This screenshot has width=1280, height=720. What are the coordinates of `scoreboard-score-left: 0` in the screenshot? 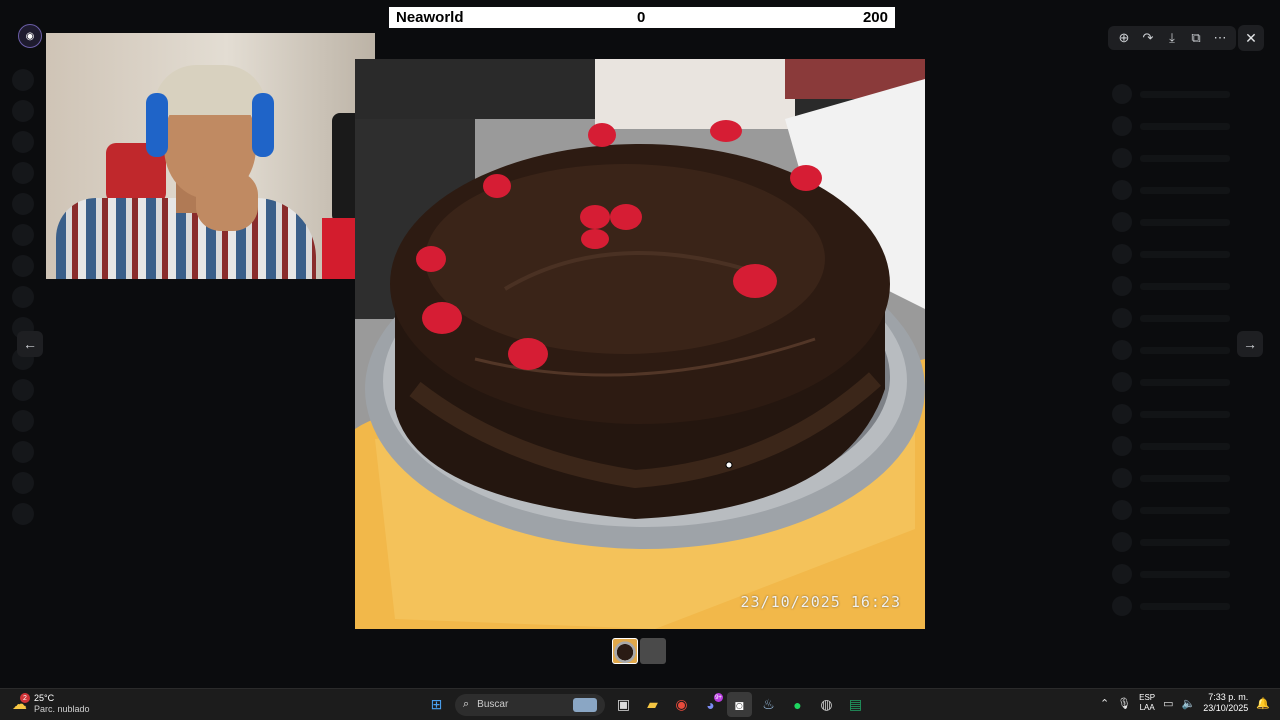 It's located at (641, 17).